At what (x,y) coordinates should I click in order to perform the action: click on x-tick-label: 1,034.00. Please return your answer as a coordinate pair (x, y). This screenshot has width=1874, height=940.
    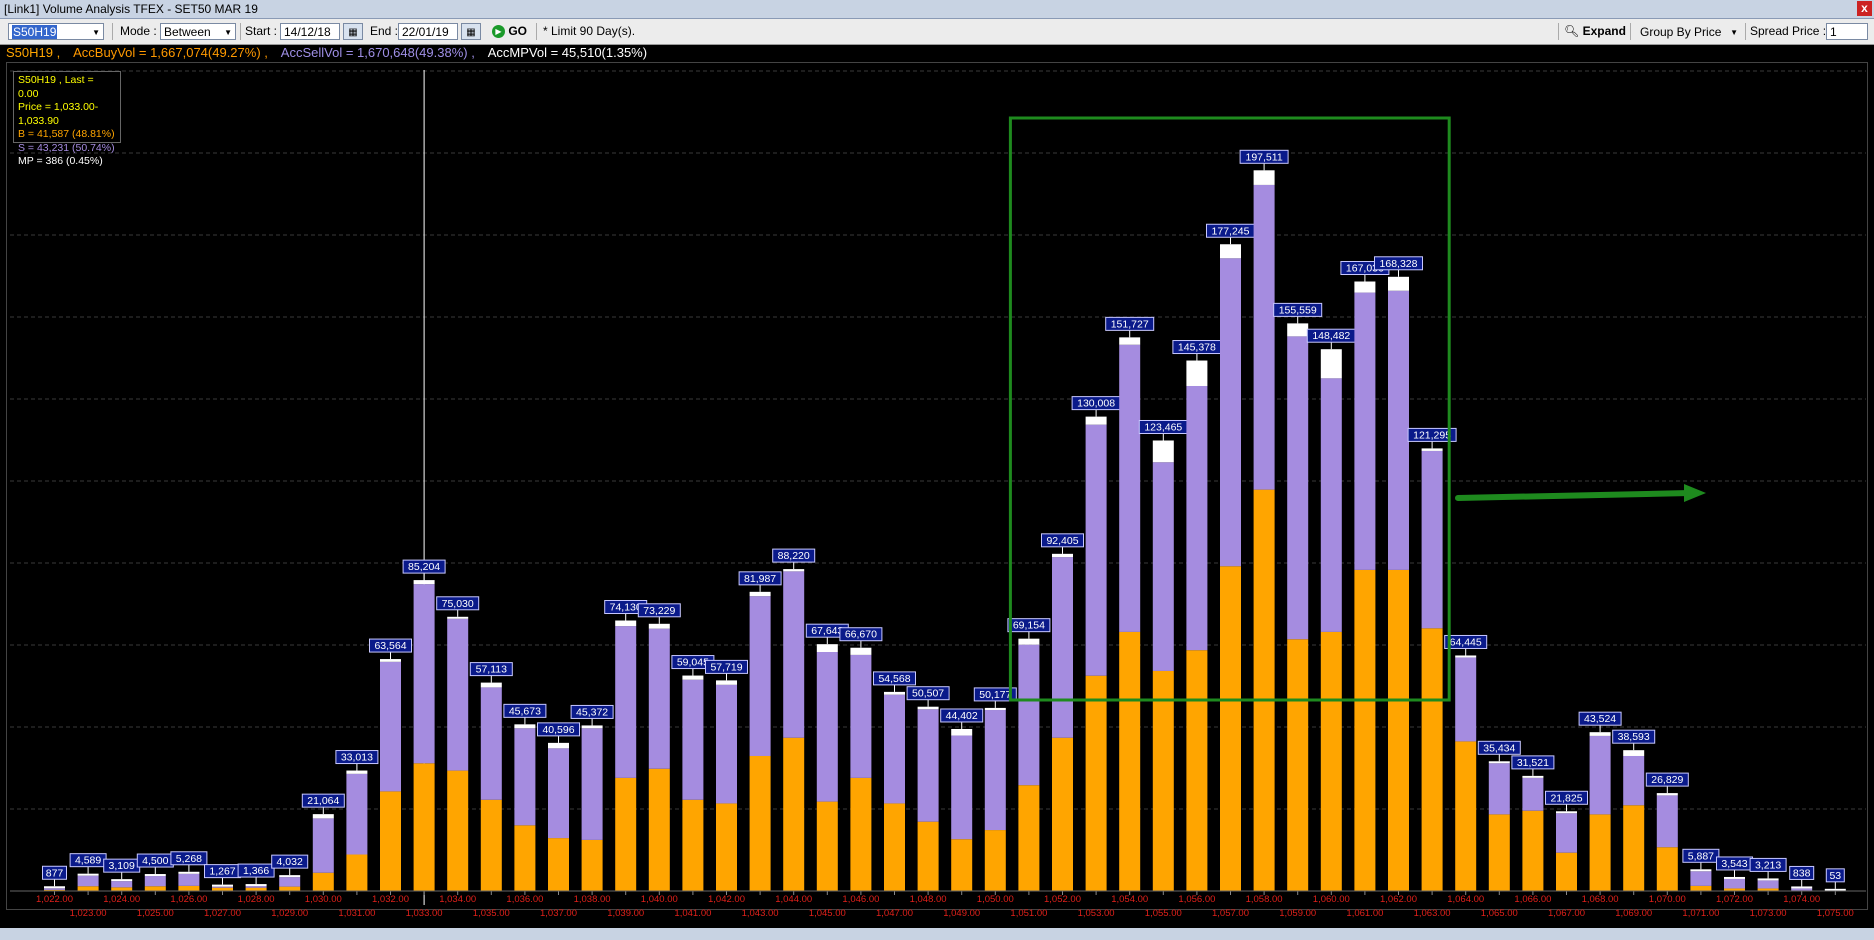
    Looking at the image, I should click on (457, 899).